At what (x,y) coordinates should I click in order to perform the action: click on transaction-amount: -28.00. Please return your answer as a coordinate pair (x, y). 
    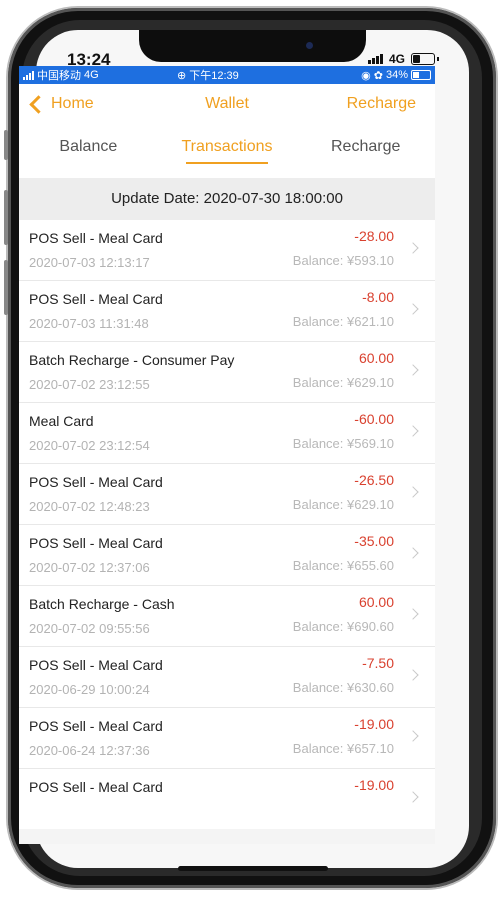
    Looking at the image, I should click on (374, 236).